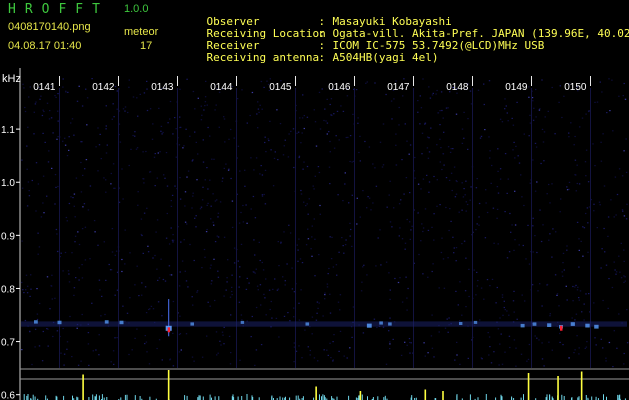 This screenshot has height=400, width=629. What do you see at coordinates (534, 324) in the screenshot?
I see `meteor-echo` at bounding box center [534, 324].